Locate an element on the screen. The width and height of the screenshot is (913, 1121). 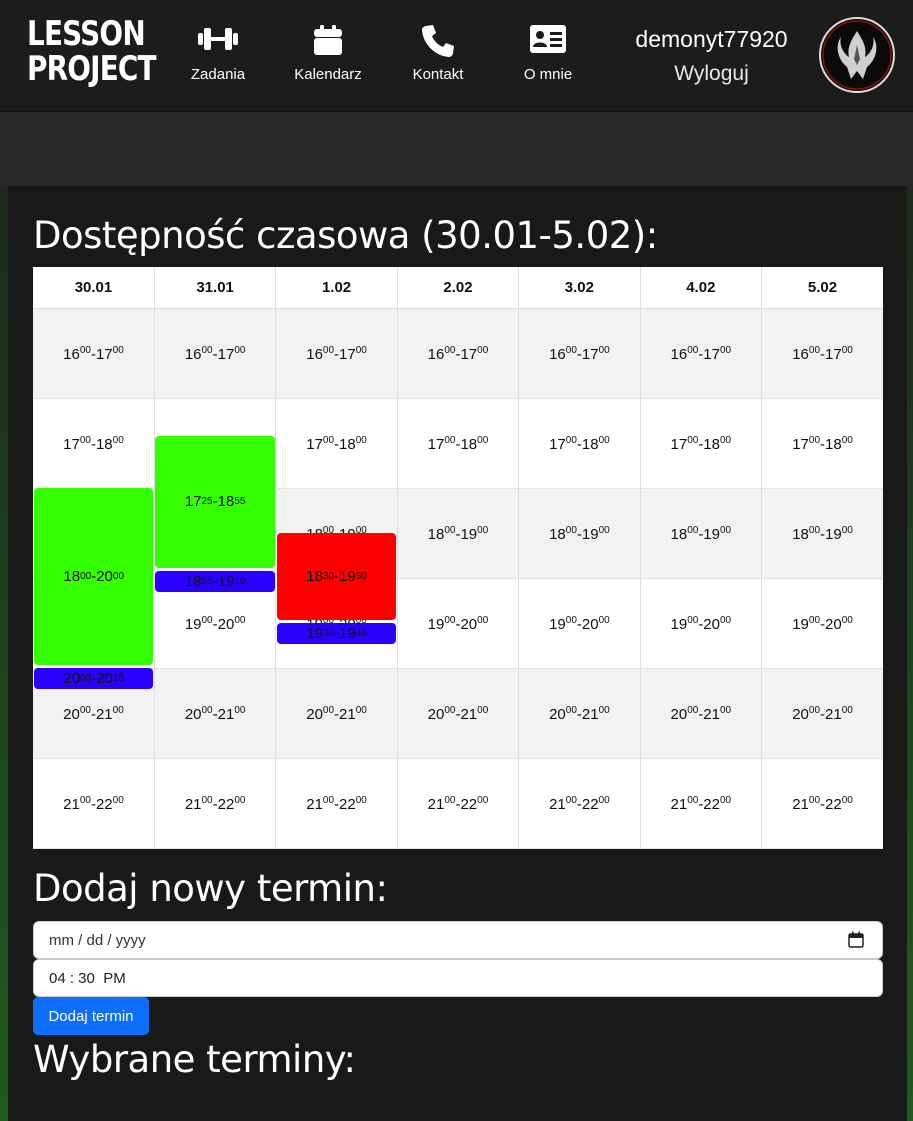
nav-item-zadania: Zadania is located at coordinates (218, 53).